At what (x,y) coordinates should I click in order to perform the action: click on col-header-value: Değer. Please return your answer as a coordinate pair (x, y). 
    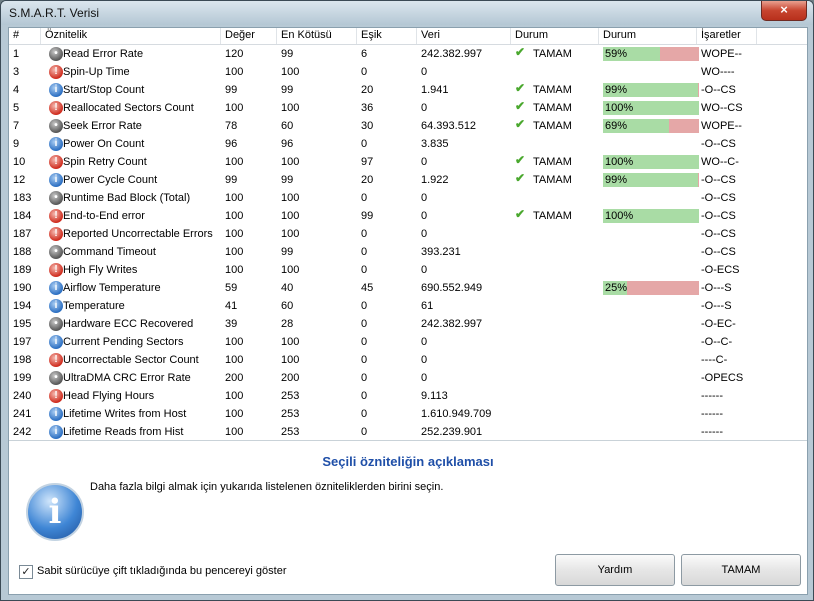
    Looking at the image, I should click on (249, 36).